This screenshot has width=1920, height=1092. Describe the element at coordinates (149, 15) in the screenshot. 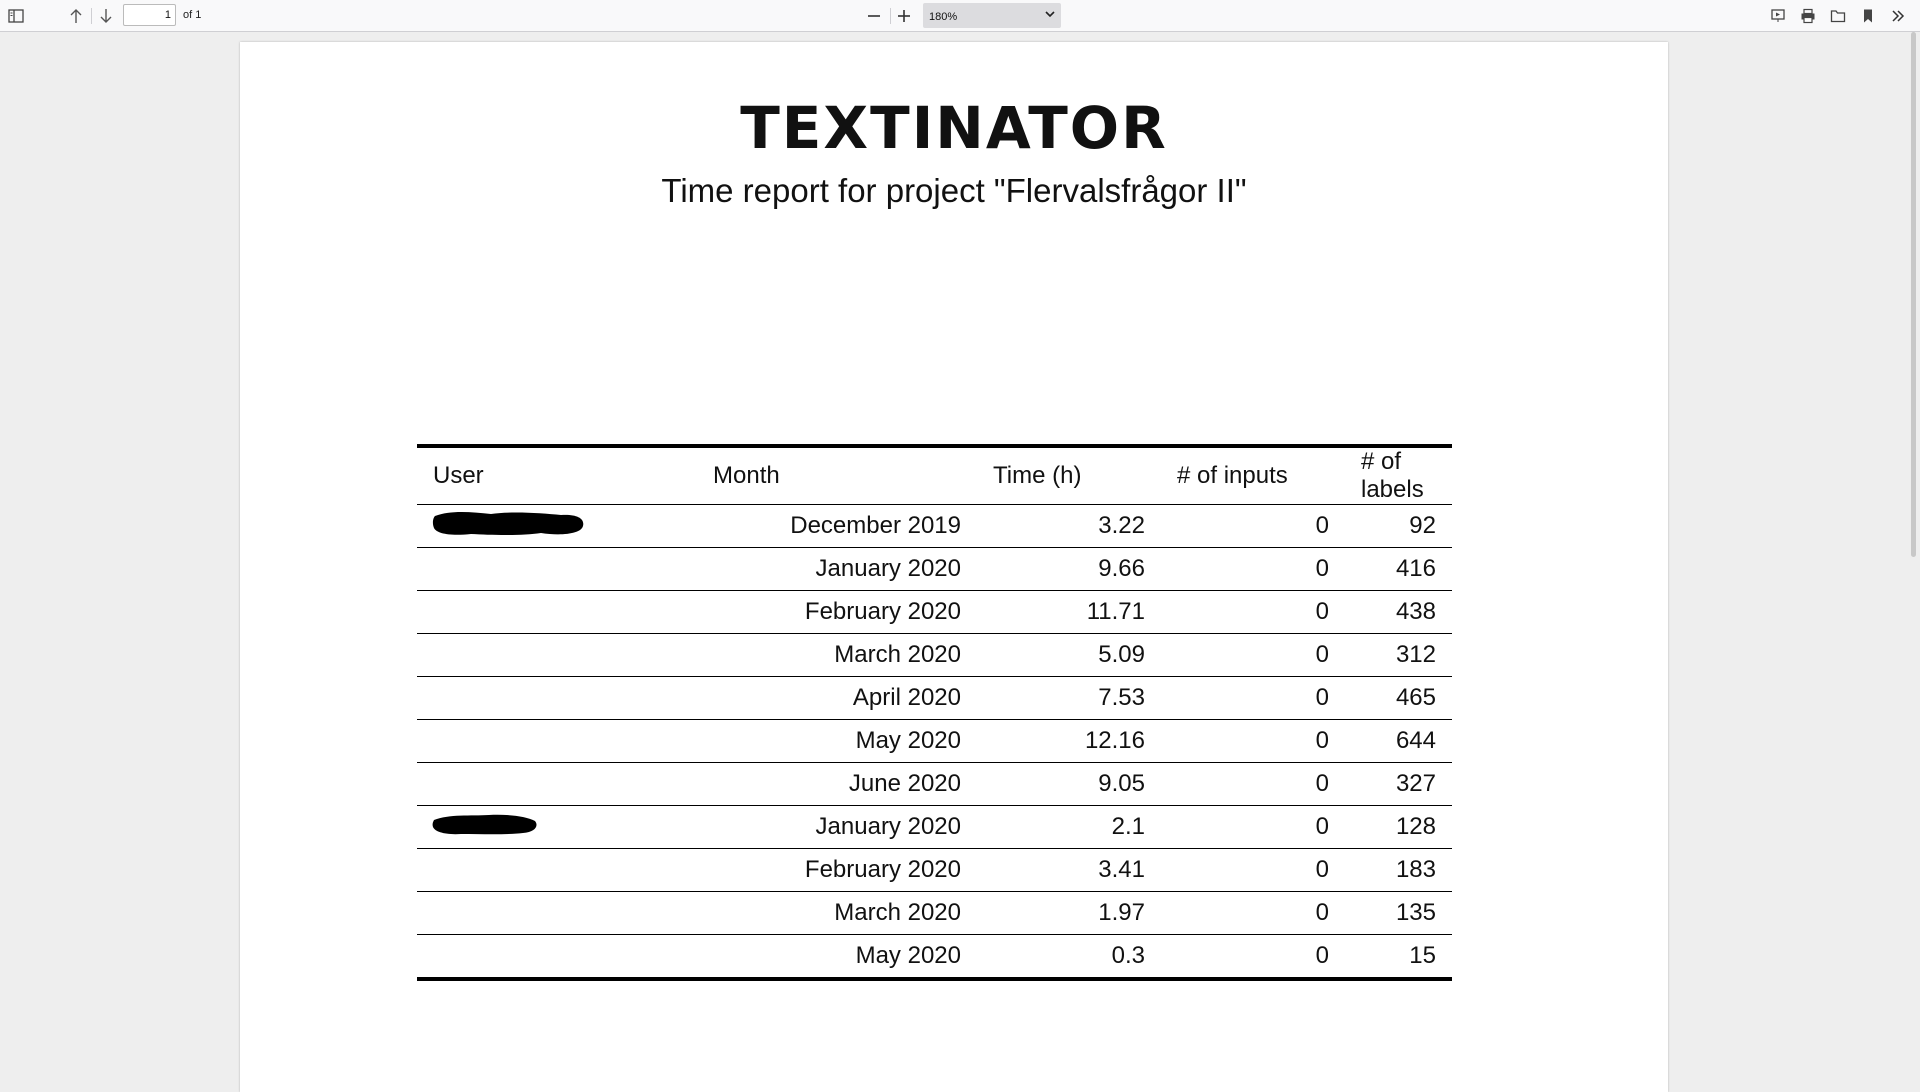

I see `page-number-input` at that location.